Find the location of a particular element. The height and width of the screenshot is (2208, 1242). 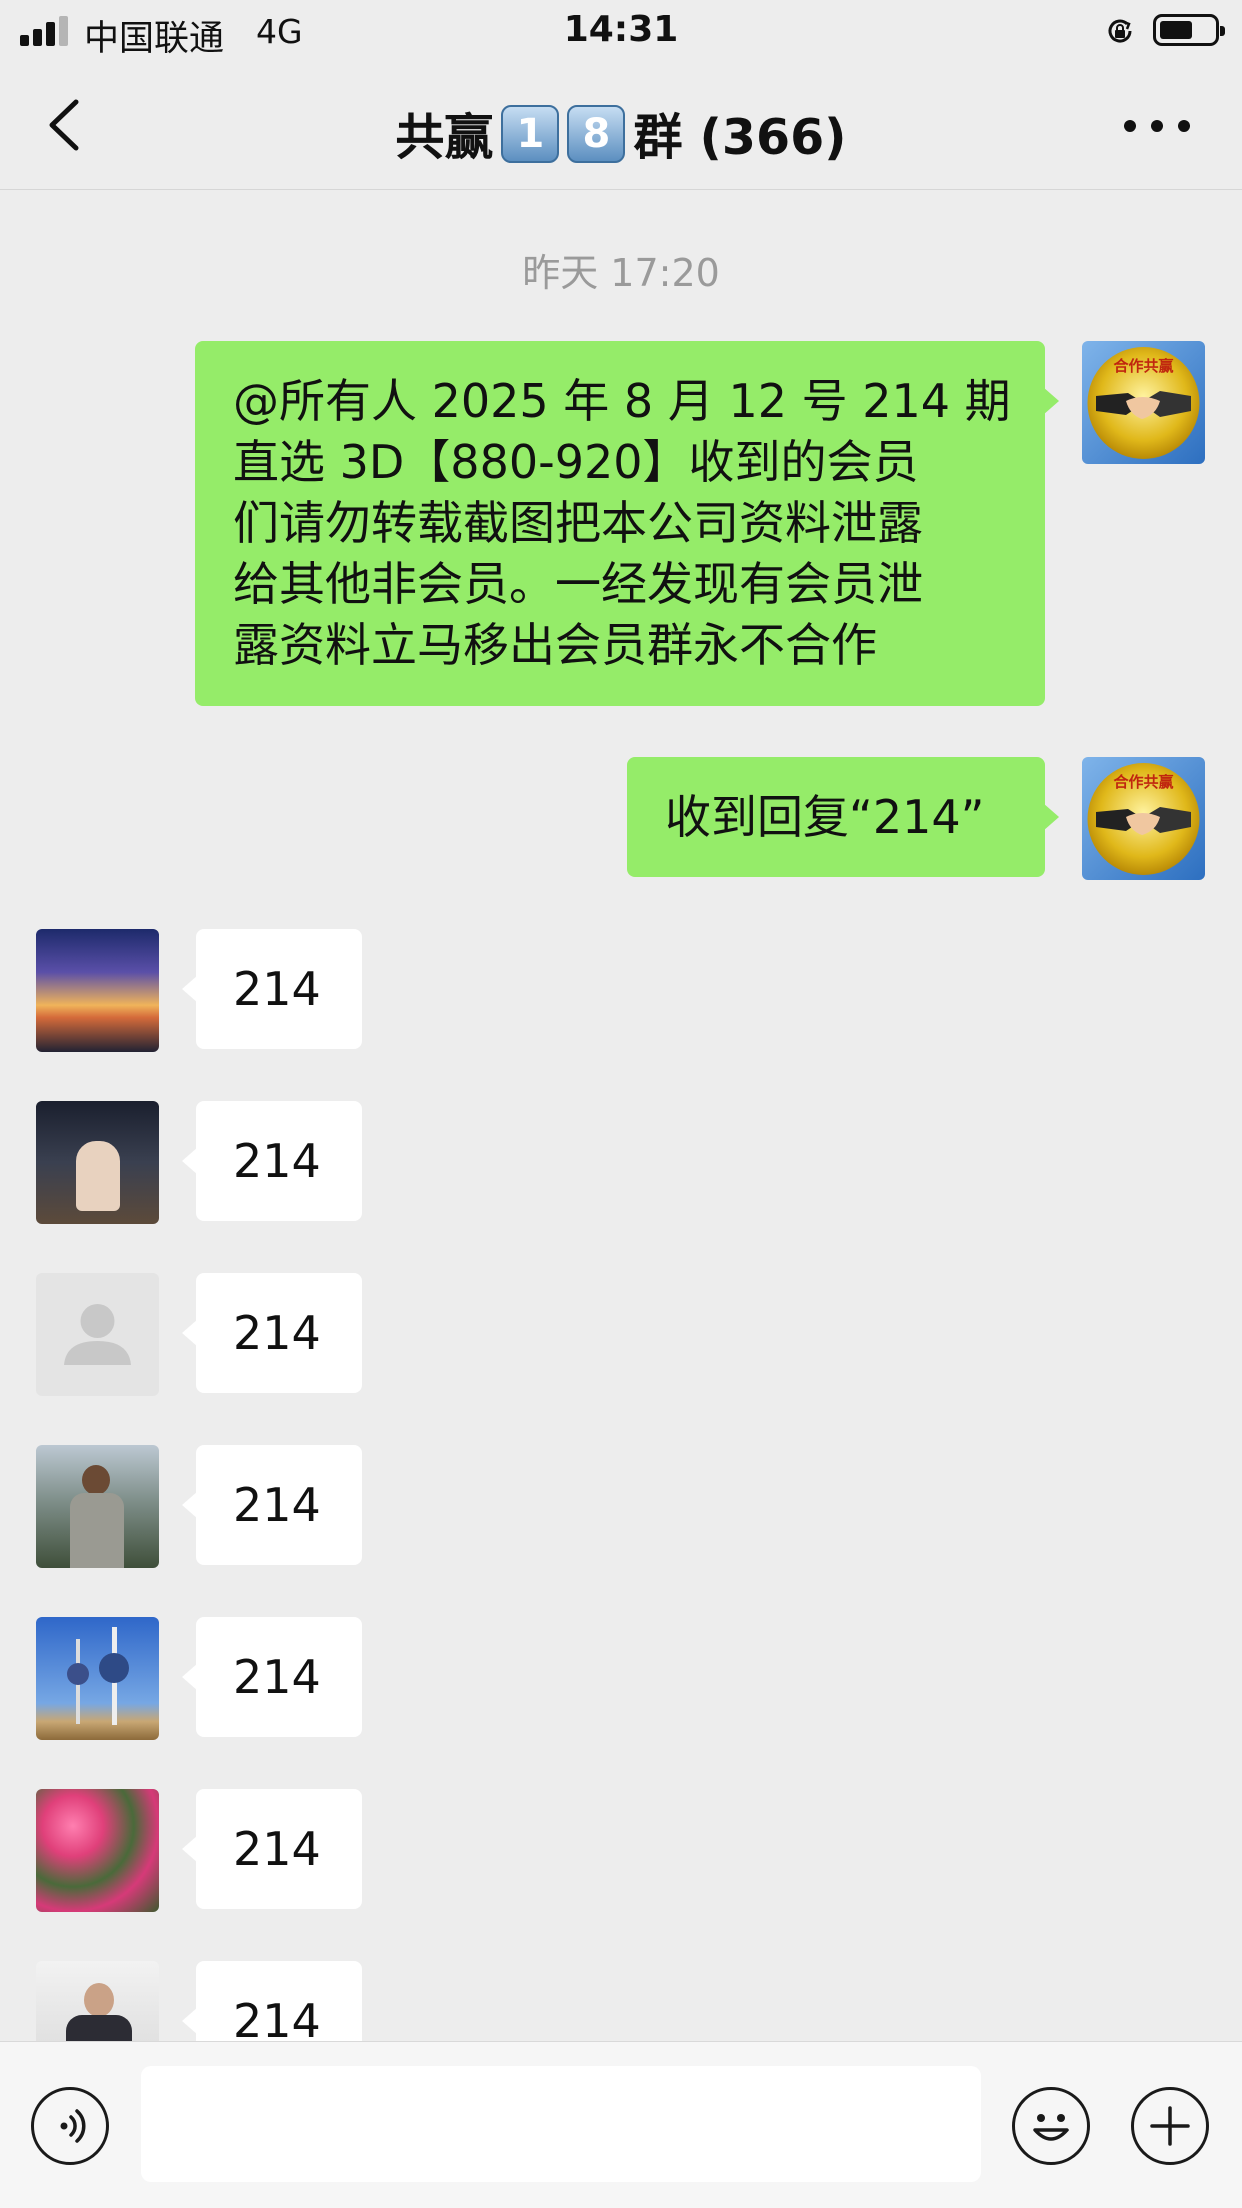

message-input is located at coordinates (561, 2124).